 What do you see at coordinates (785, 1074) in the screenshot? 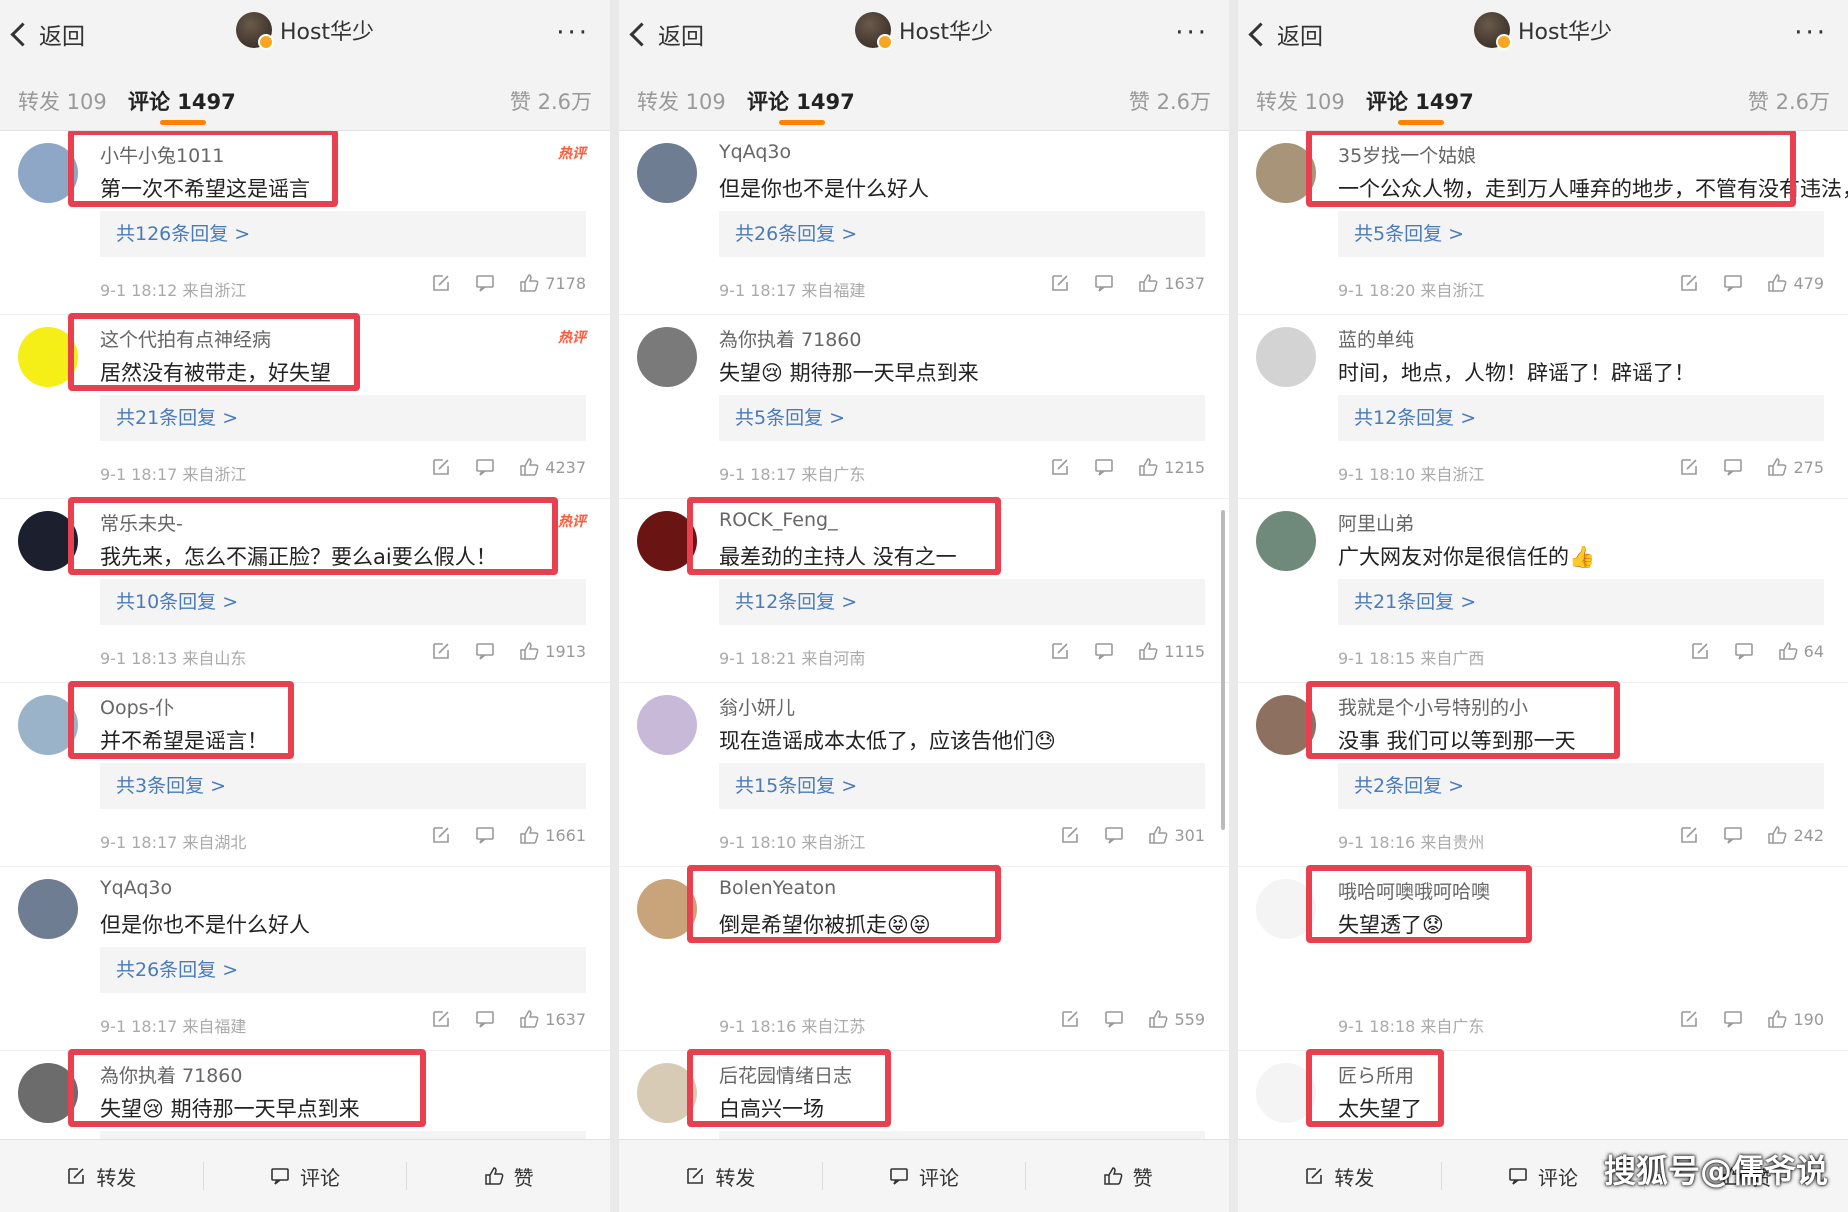
I see `commenter-name: 后花园情绪日志` at bounding box center [785, 1074].